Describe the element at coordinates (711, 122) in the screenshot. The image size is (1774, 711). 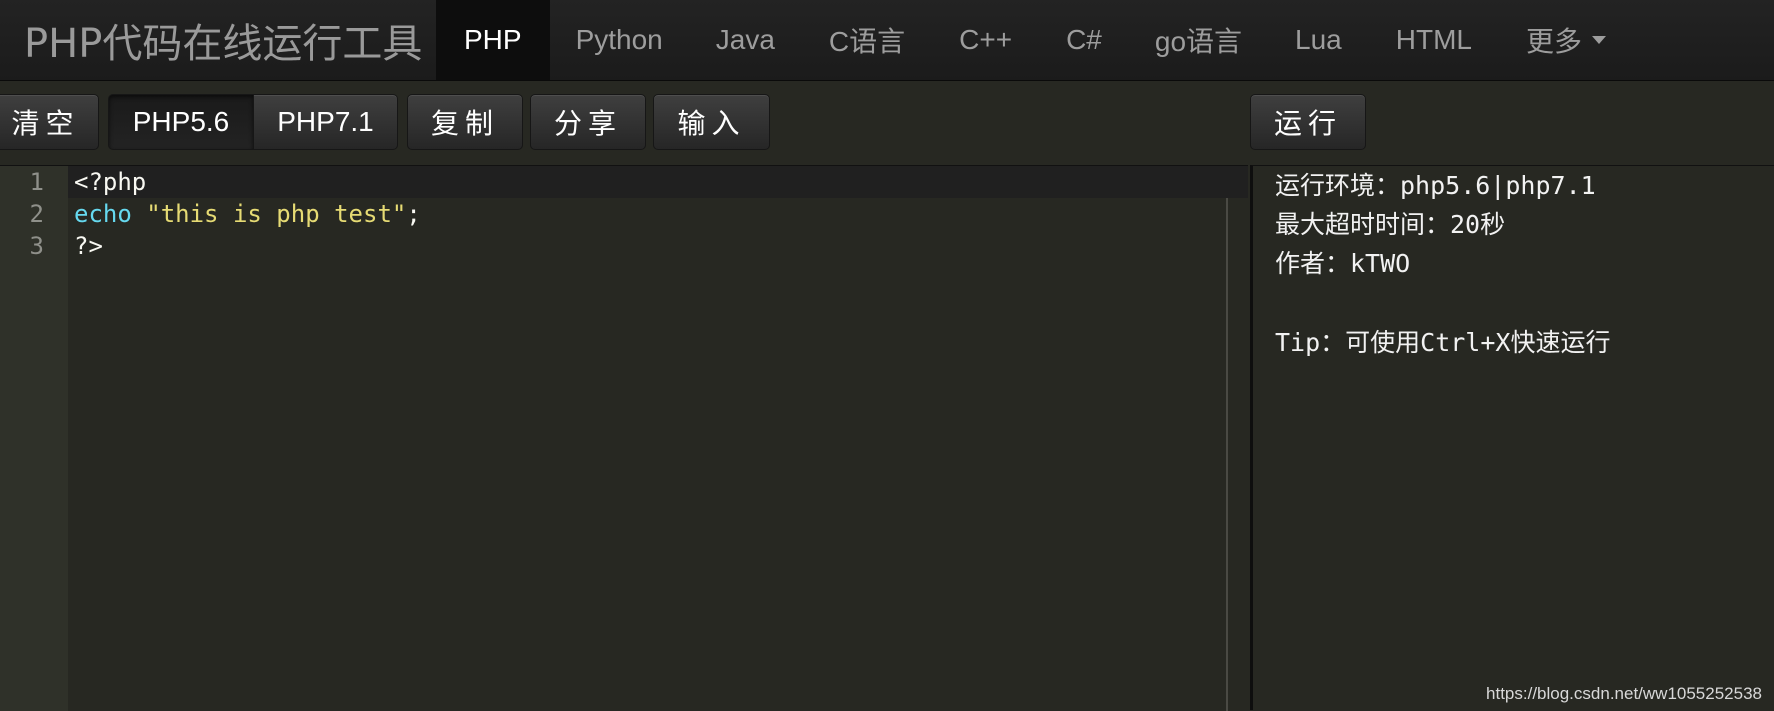
I see `input-button: 输入` at that location.